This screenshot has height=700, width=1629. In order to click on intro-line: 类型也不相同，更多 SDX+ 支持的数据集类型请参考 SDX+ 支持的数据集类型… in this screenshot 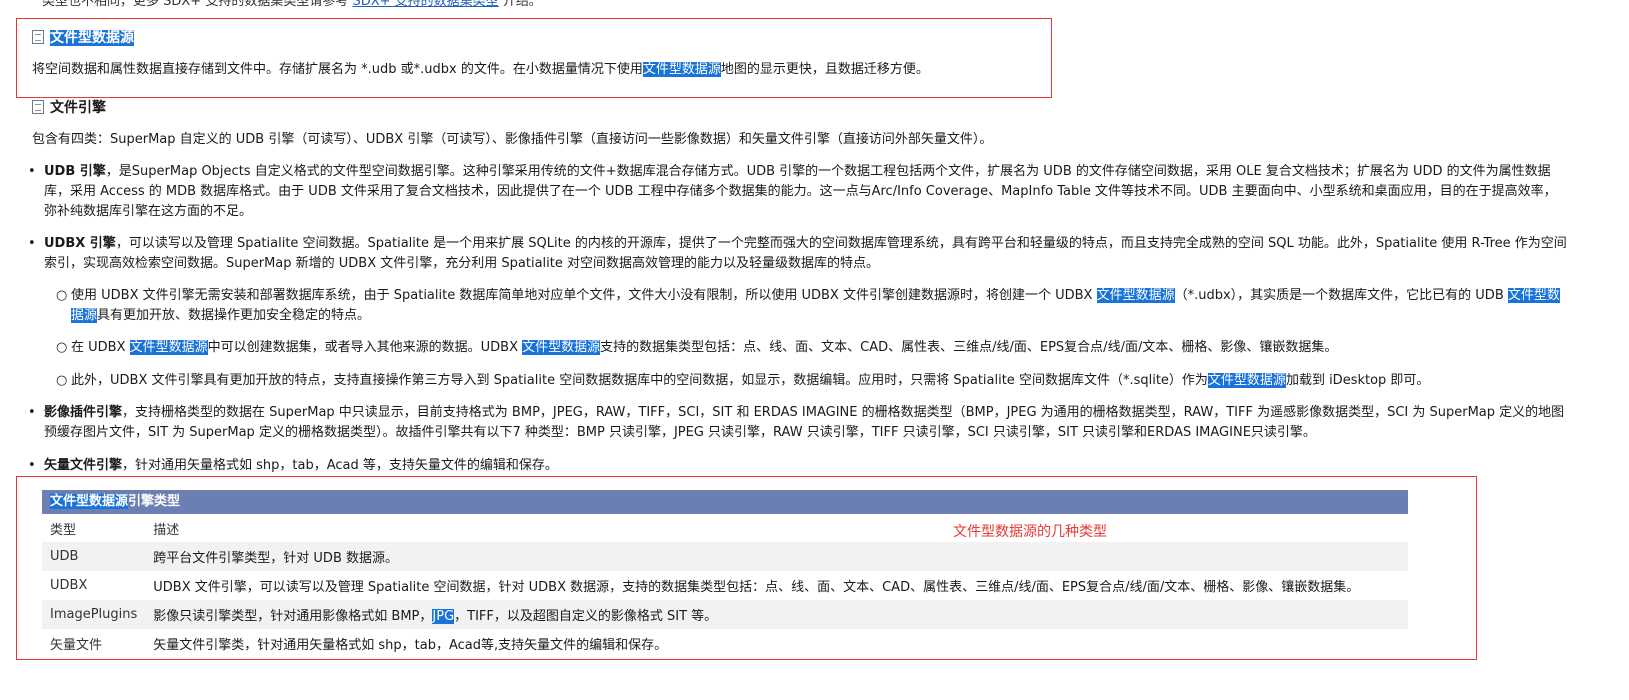, I will do `click(292, 4)`.